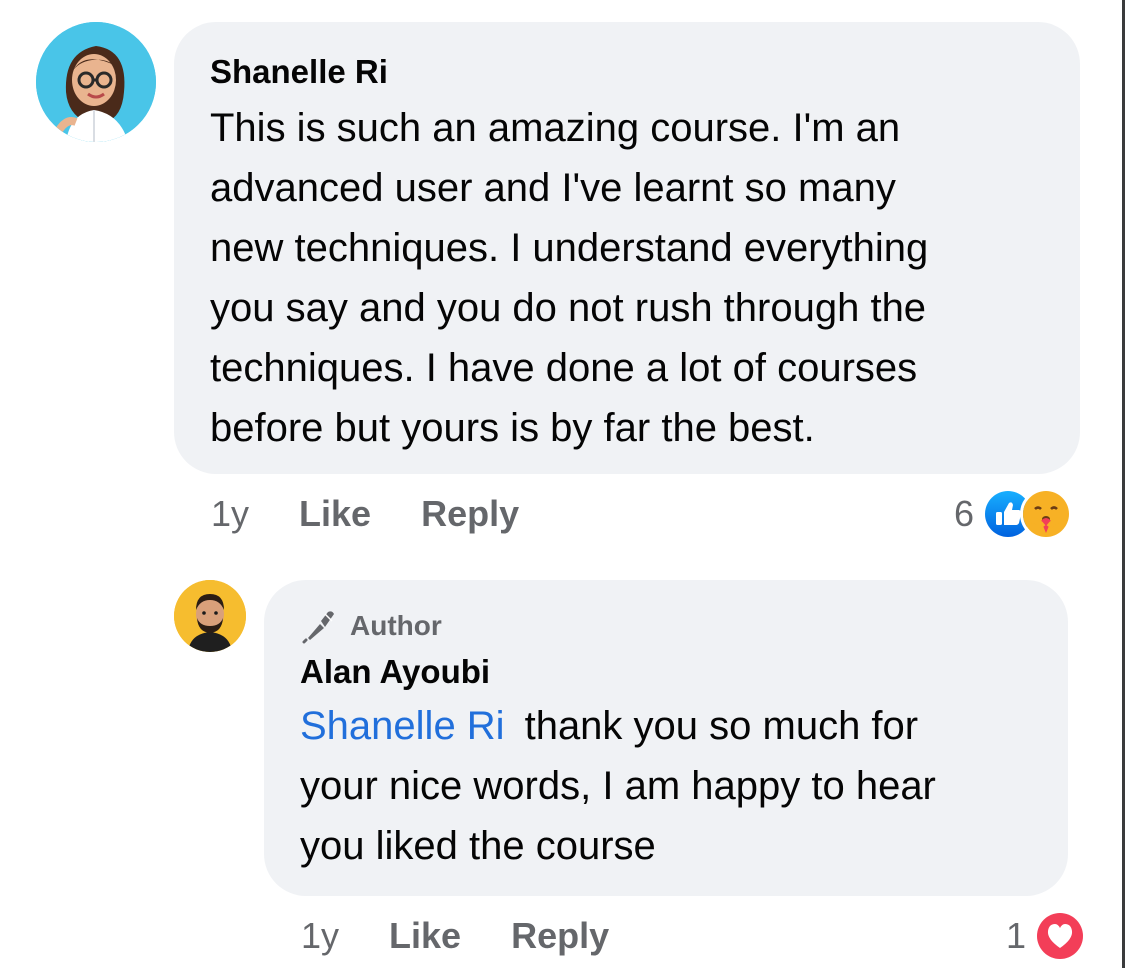 The width and height of the screenshot is (1125, 968). Describe the element at coordinates (964, 513) in the screenshot. I see `reaction-count: 6` at that location.